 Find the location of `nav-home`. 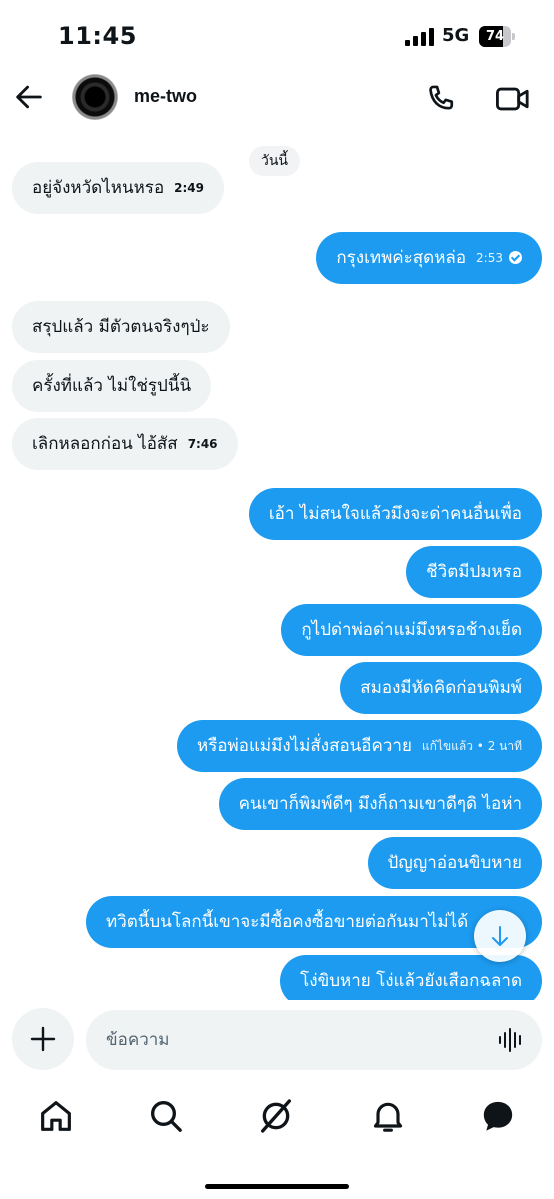

nav-home is located at coordinates (56, 1116).